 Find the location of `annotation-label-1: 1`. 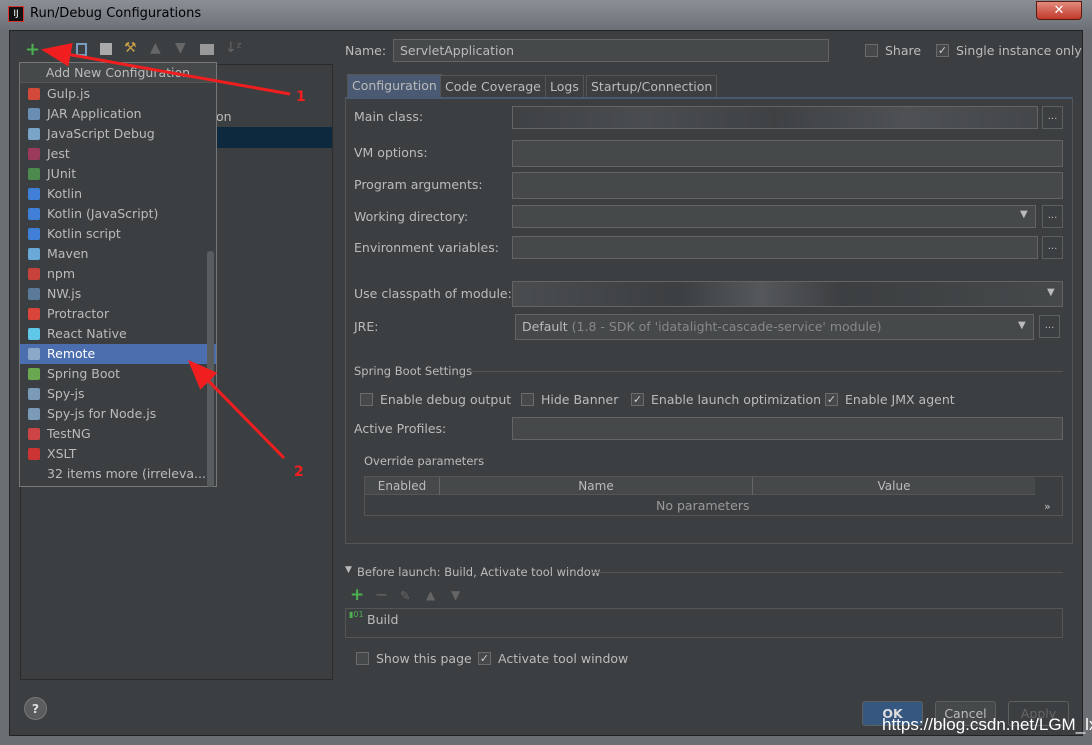

annotation-label-1: 1 is located at coordinates (301, 97).